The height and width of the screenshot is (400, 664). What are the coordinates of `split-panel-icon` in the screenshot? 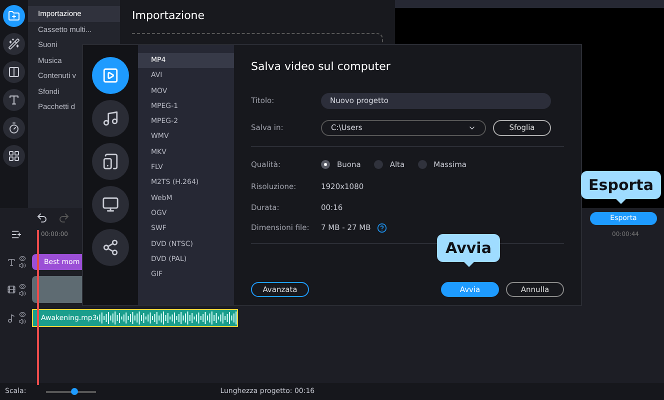 It's located at (14, 72).